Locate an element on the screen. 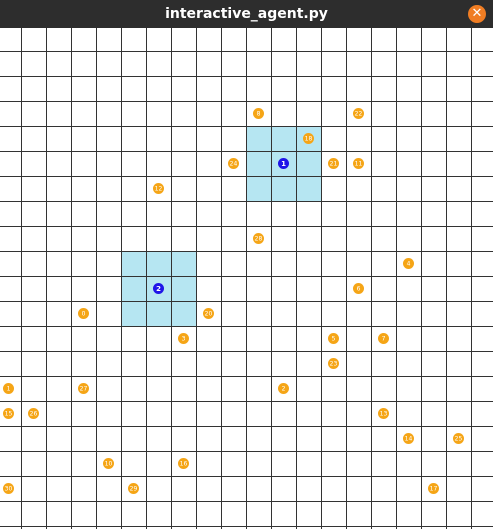 The width and height of the screenshot is (493, 529). target-label: 13 is located at coordinates (384, 414).